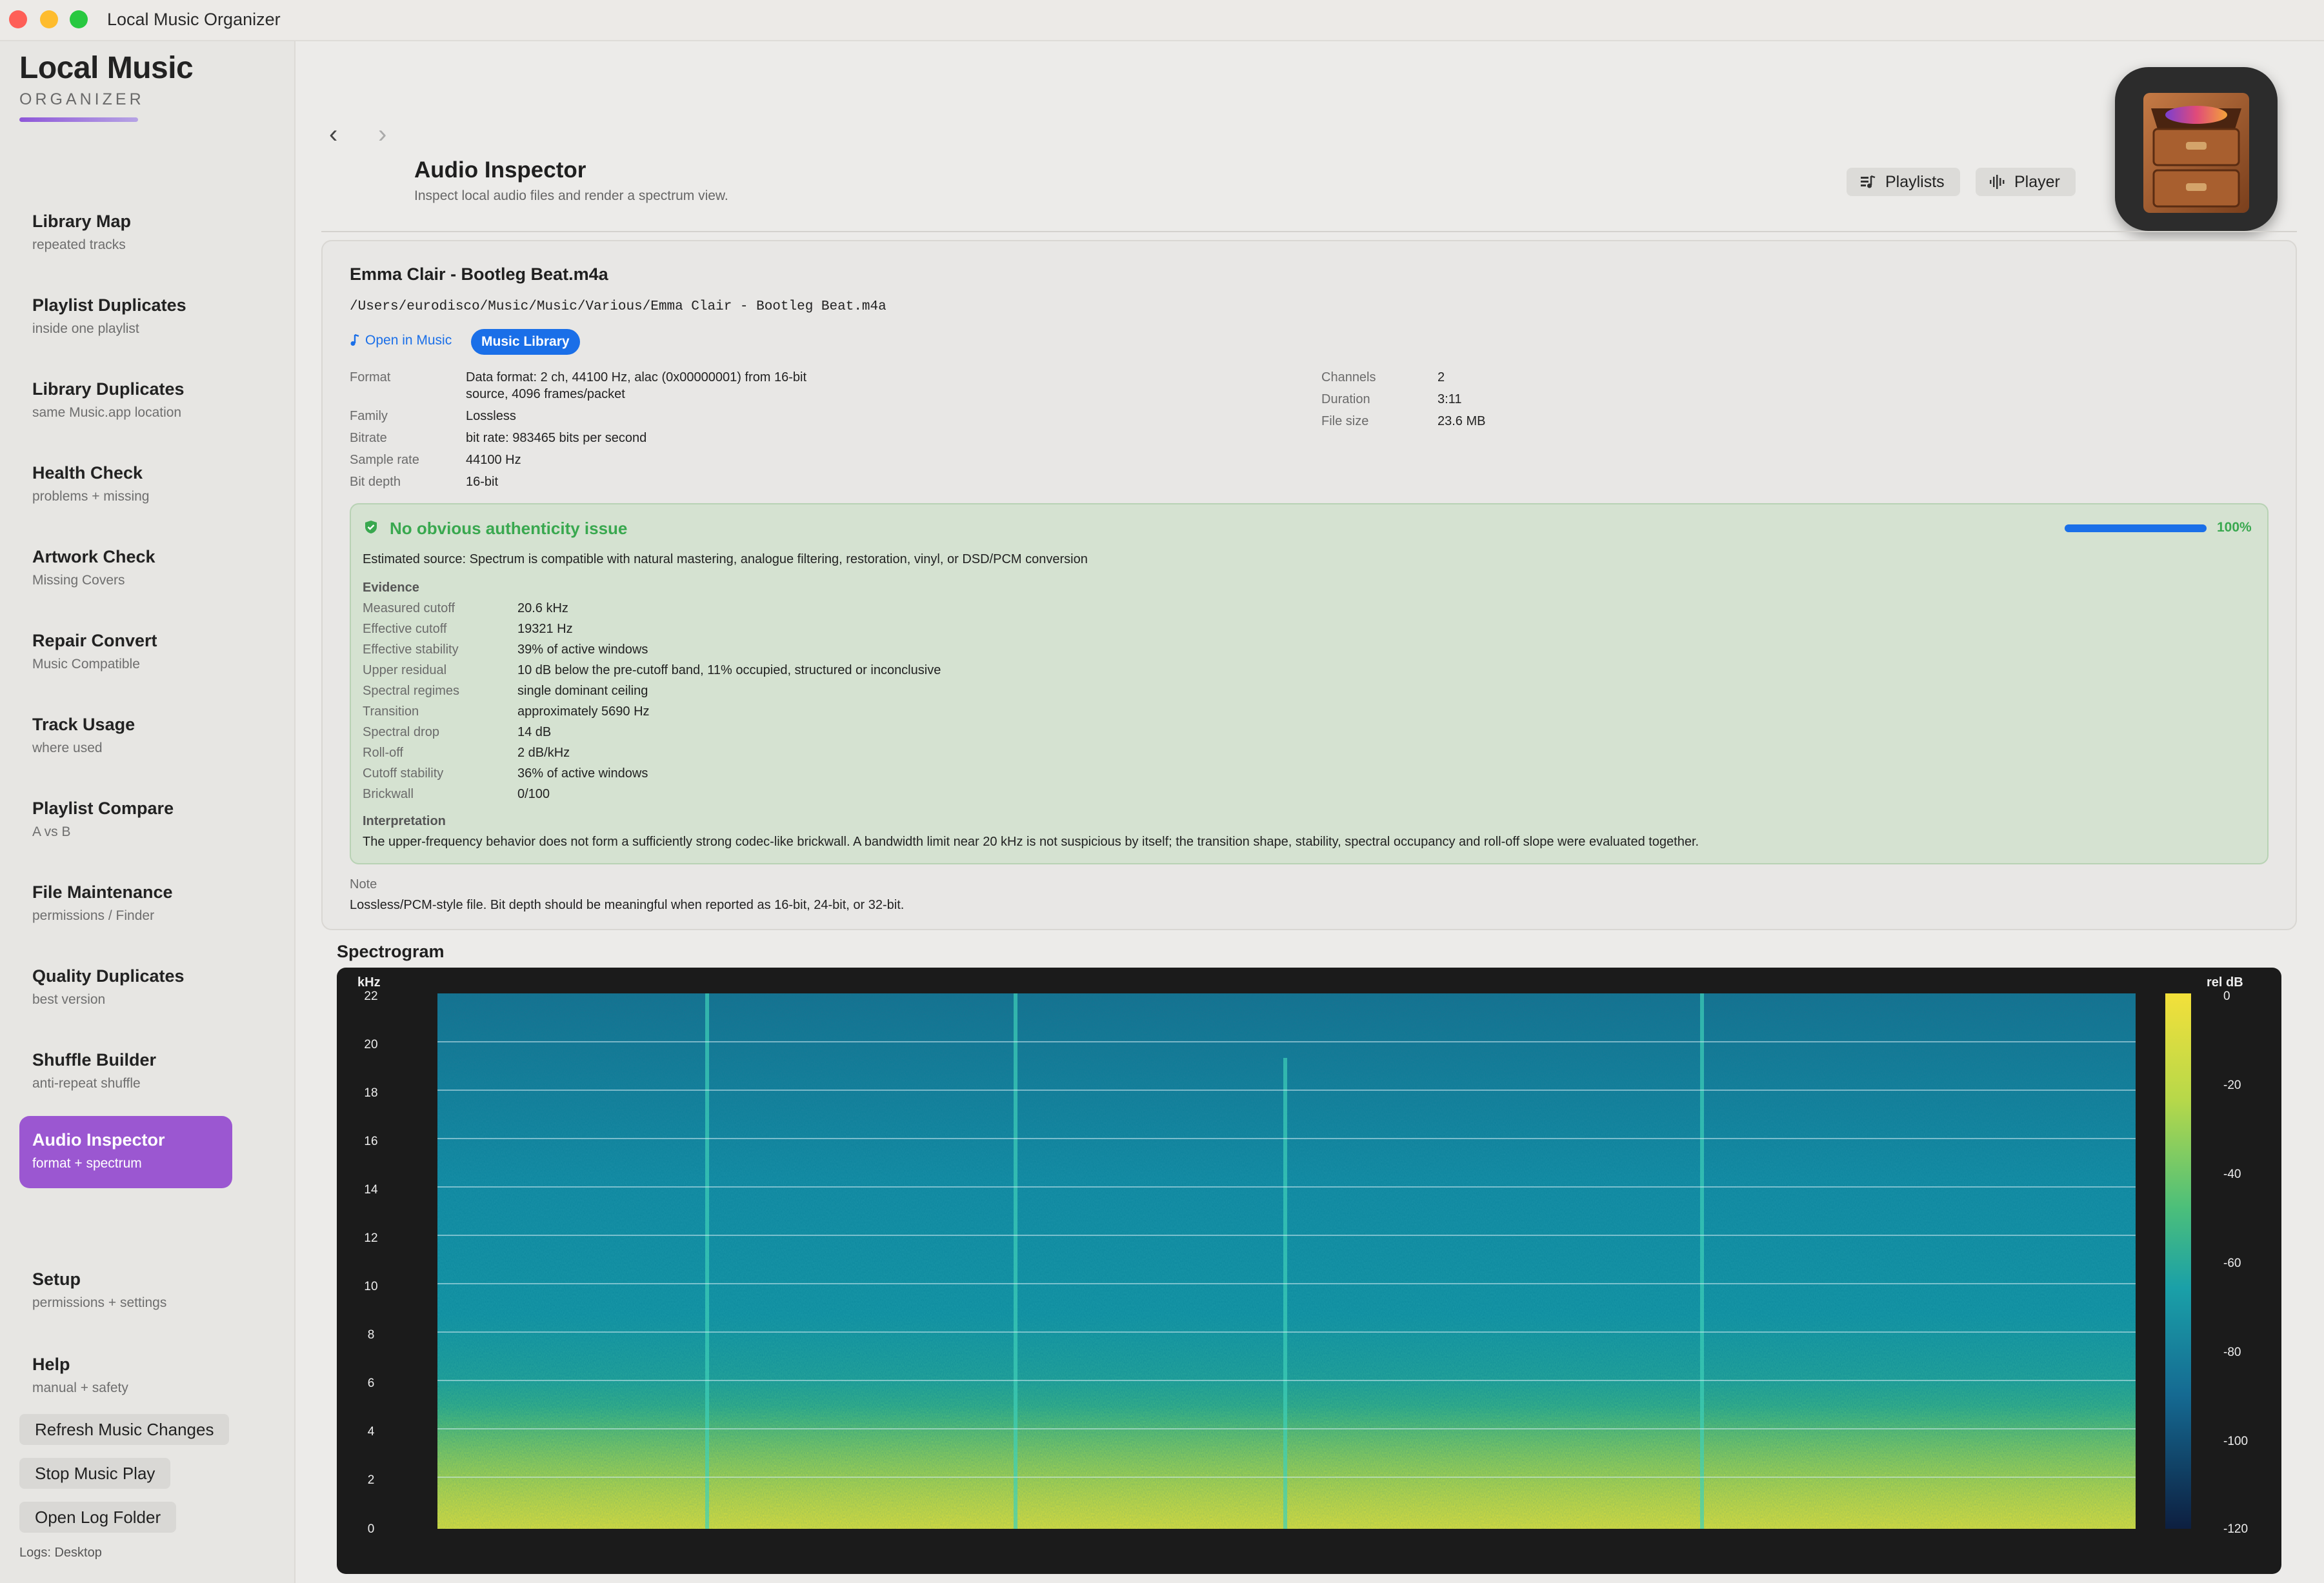  I want to click on sidebar-item-sub: manual + safety, so click(80, 1387).